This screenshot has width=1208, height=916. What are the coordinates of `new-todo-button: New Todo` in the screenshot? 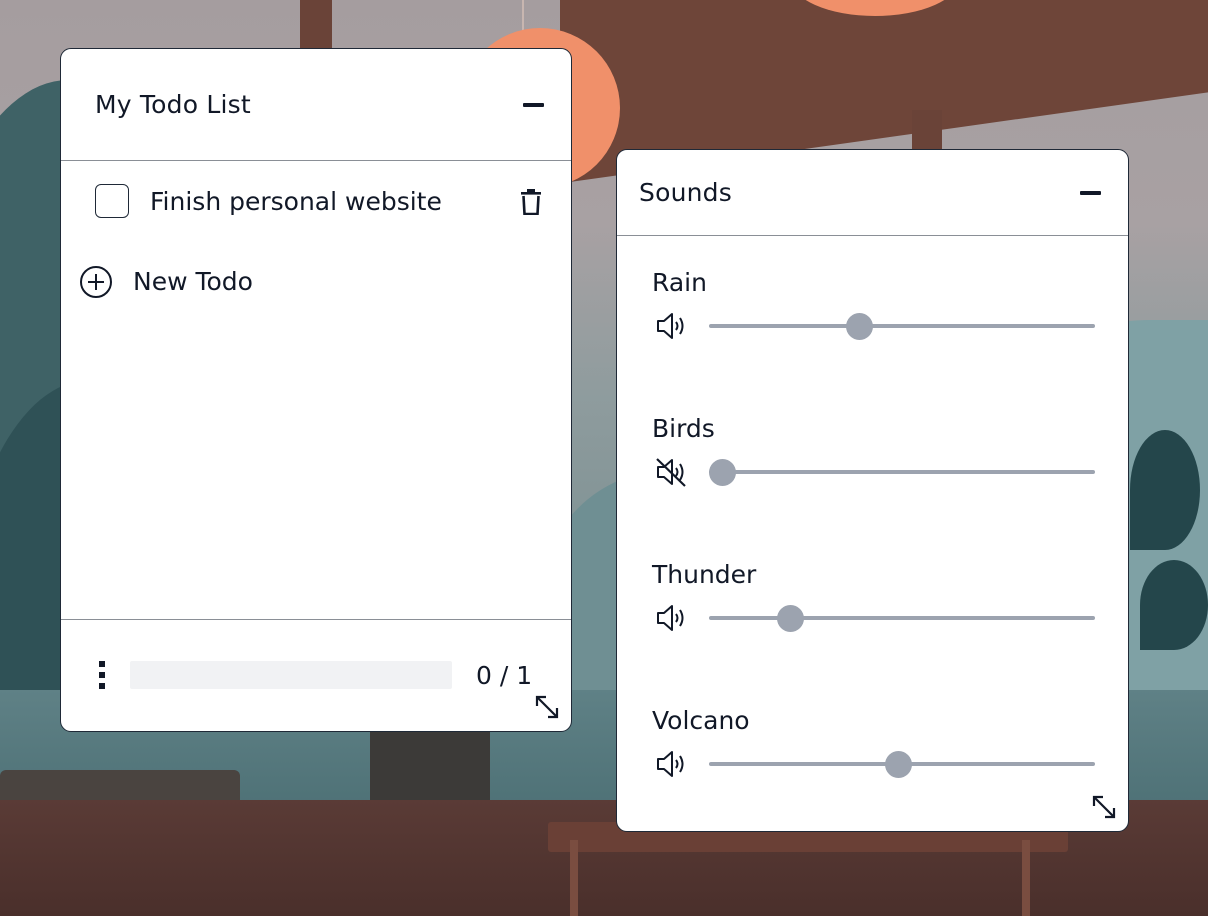 It's located at (316, 282).